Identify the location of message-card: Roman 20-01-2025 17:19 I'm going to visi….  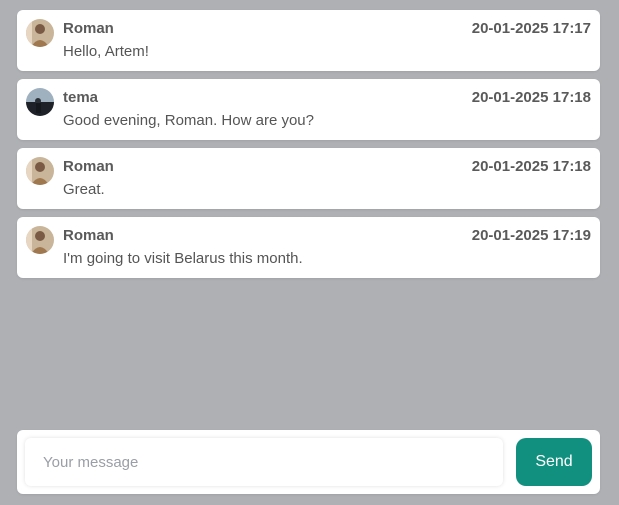
(308, 247).